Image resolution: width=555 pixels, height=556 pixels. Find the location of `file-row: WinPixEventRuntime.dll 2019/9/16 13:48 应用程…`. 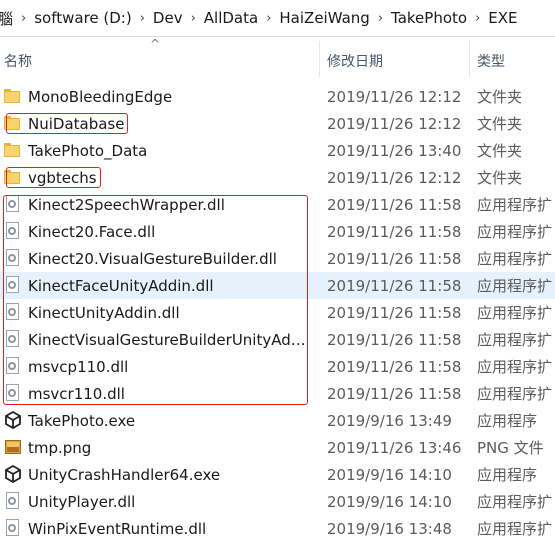

file-row: WinPixEventRuntime.dll 2019/9/16 13:48 应用程… is located at coordinates (277, 528).